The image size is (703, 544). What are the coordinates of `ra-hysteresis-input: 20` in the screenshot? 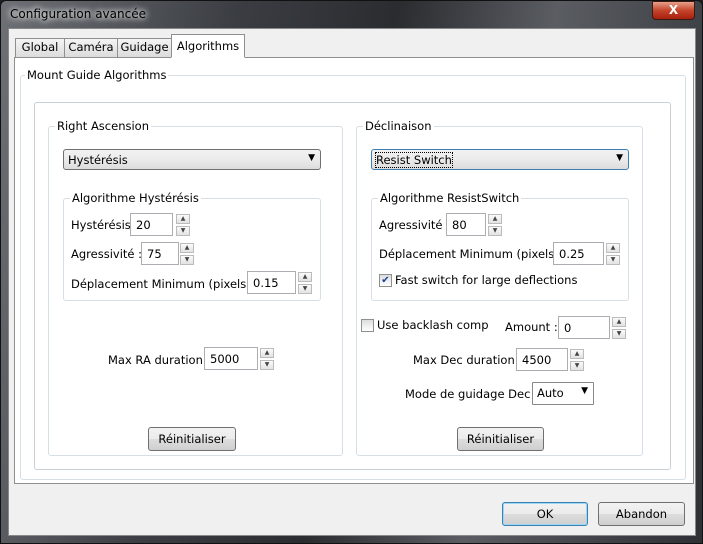 It's located at (151, 224).